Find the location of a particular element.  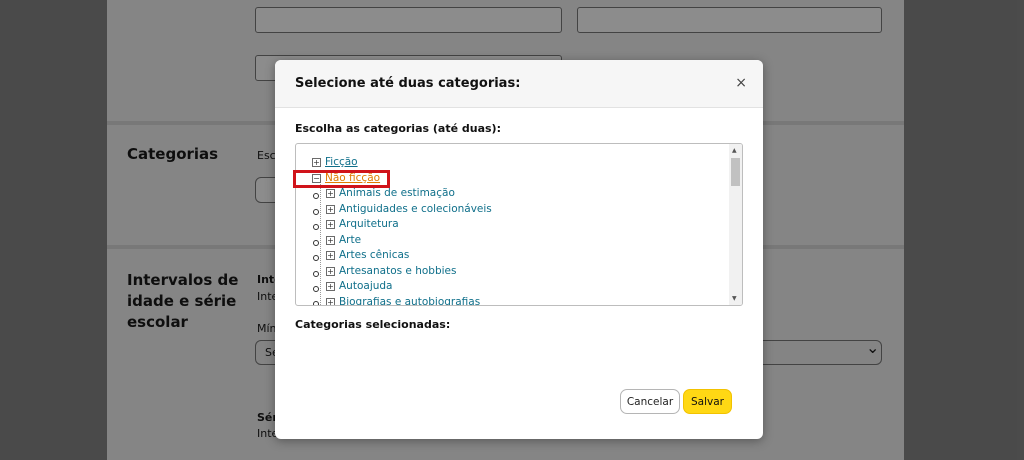

tree-item-label: Ficção is located at coordinates (341, 162).